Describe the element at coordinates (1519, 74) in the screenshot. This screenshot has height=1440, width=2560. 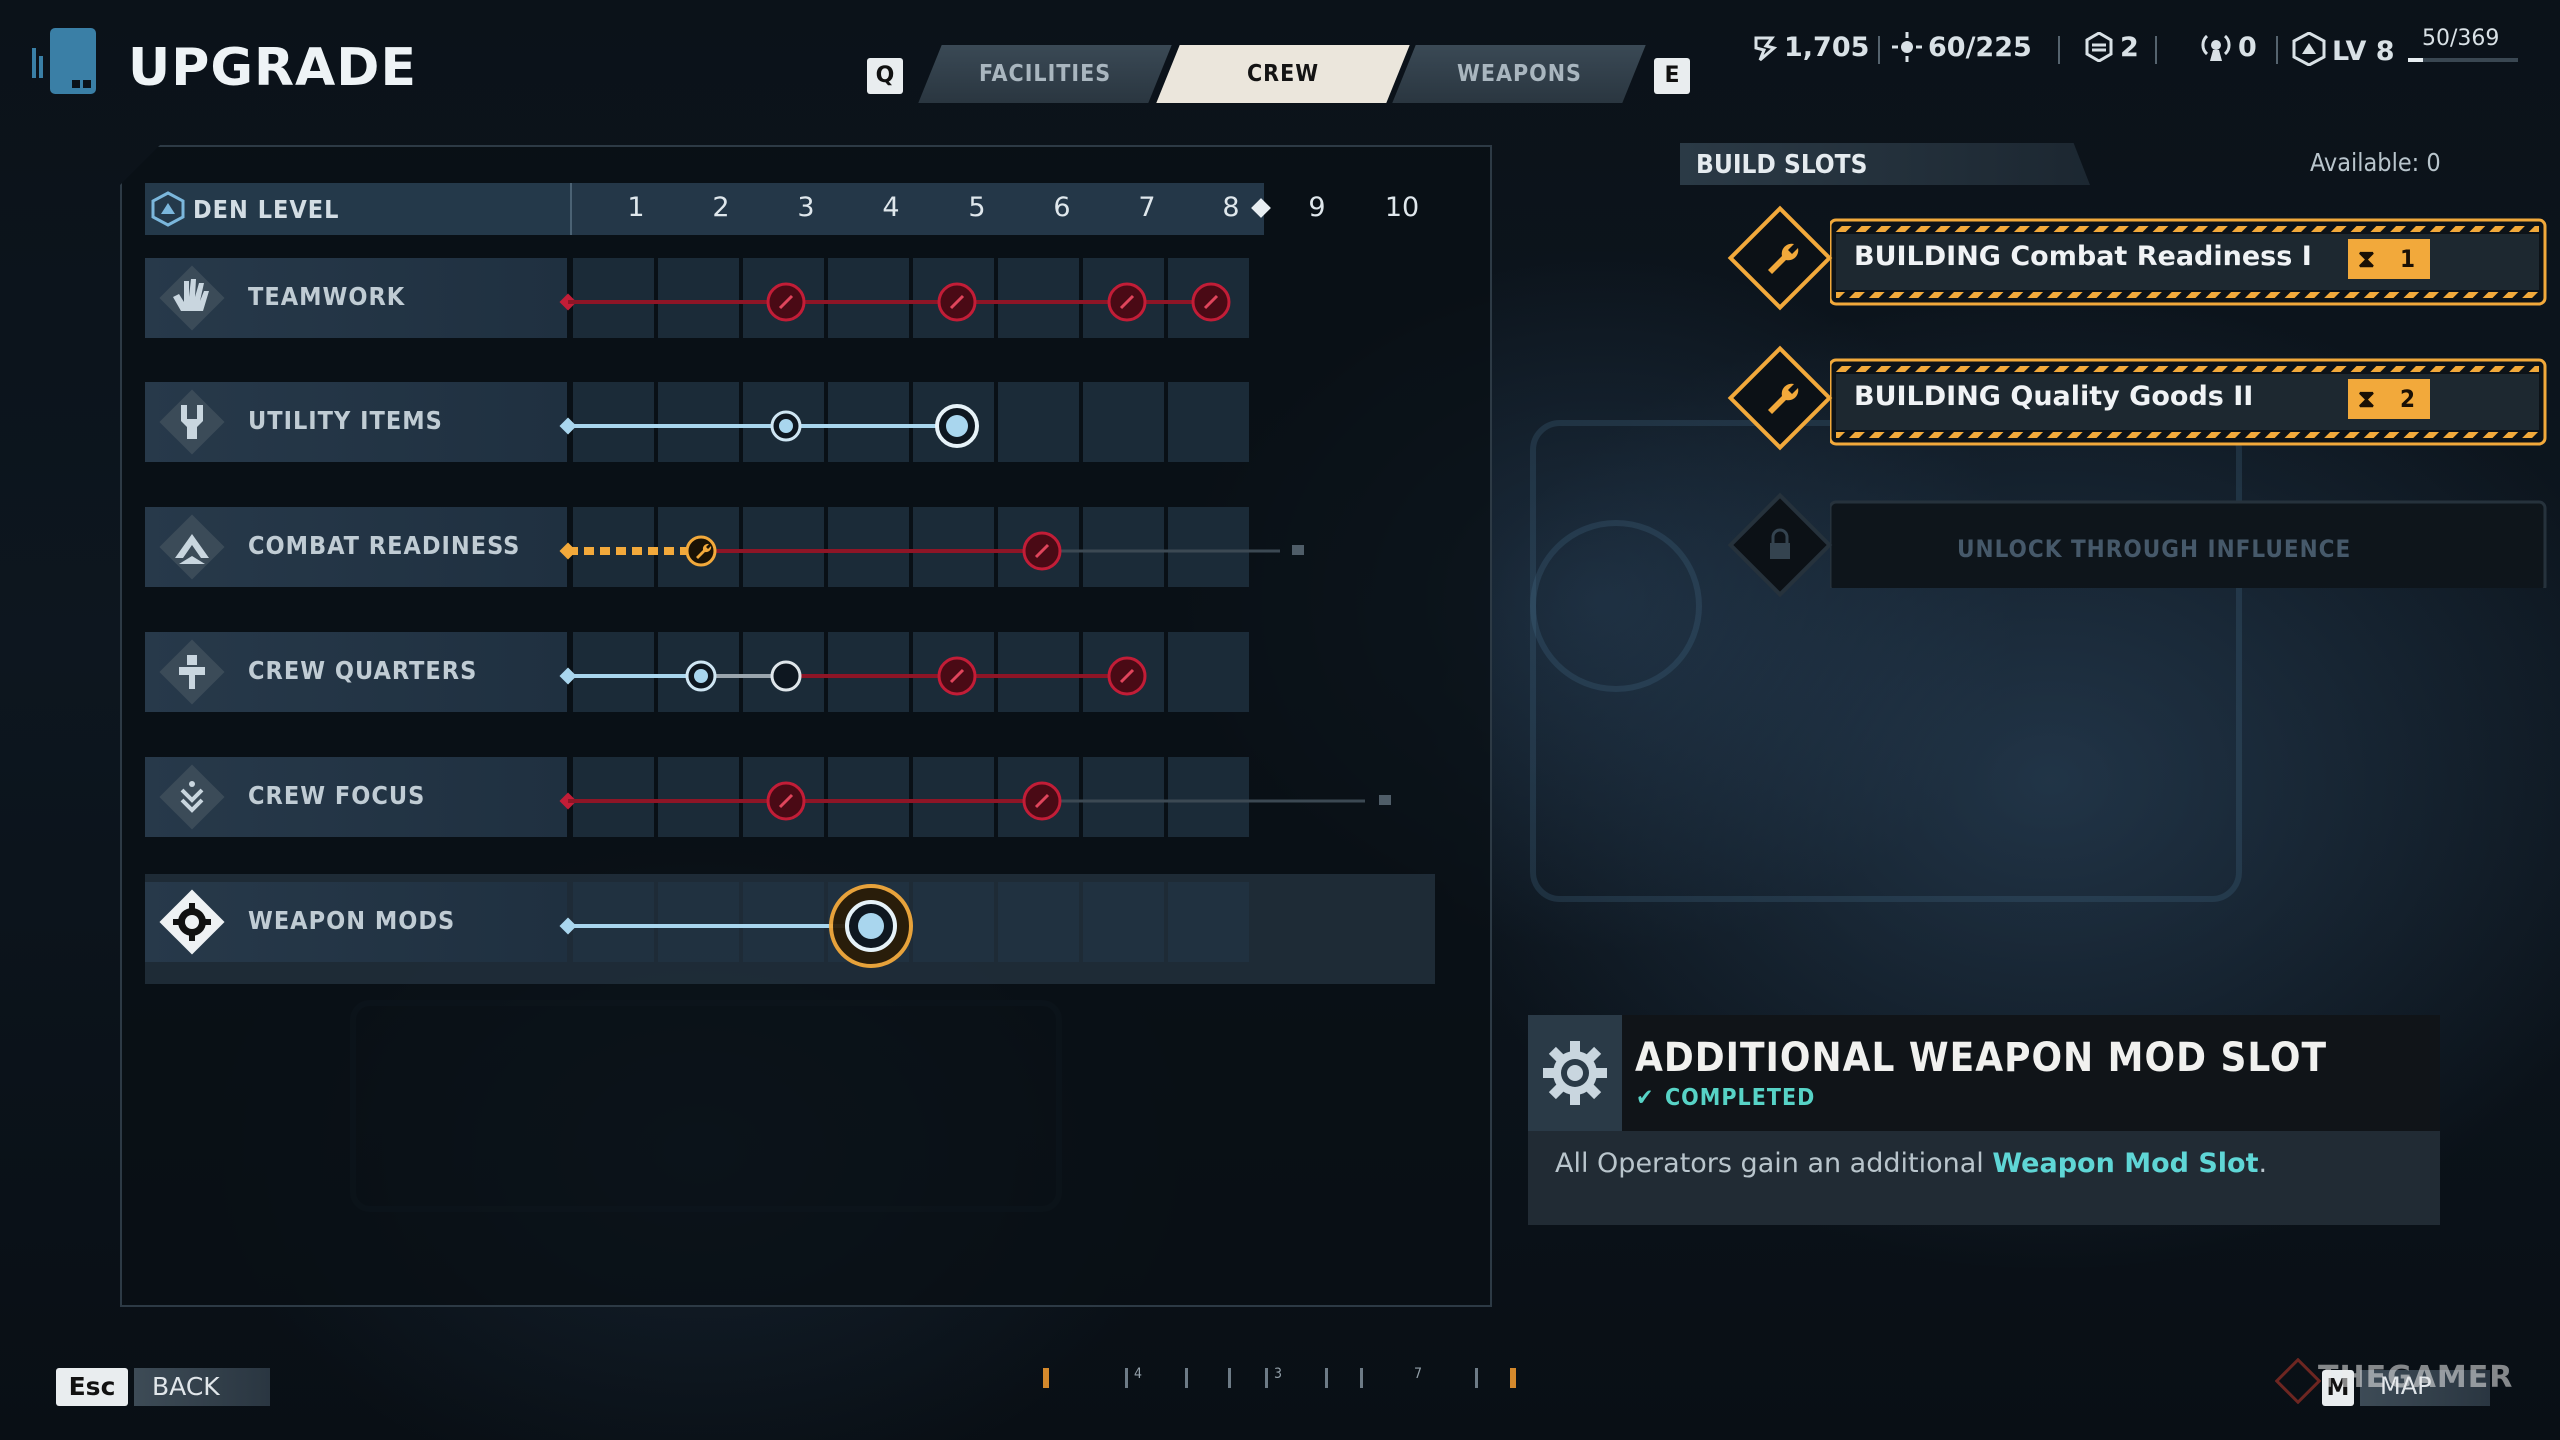
I see `tab-weapons: WEAPONS` at that location.